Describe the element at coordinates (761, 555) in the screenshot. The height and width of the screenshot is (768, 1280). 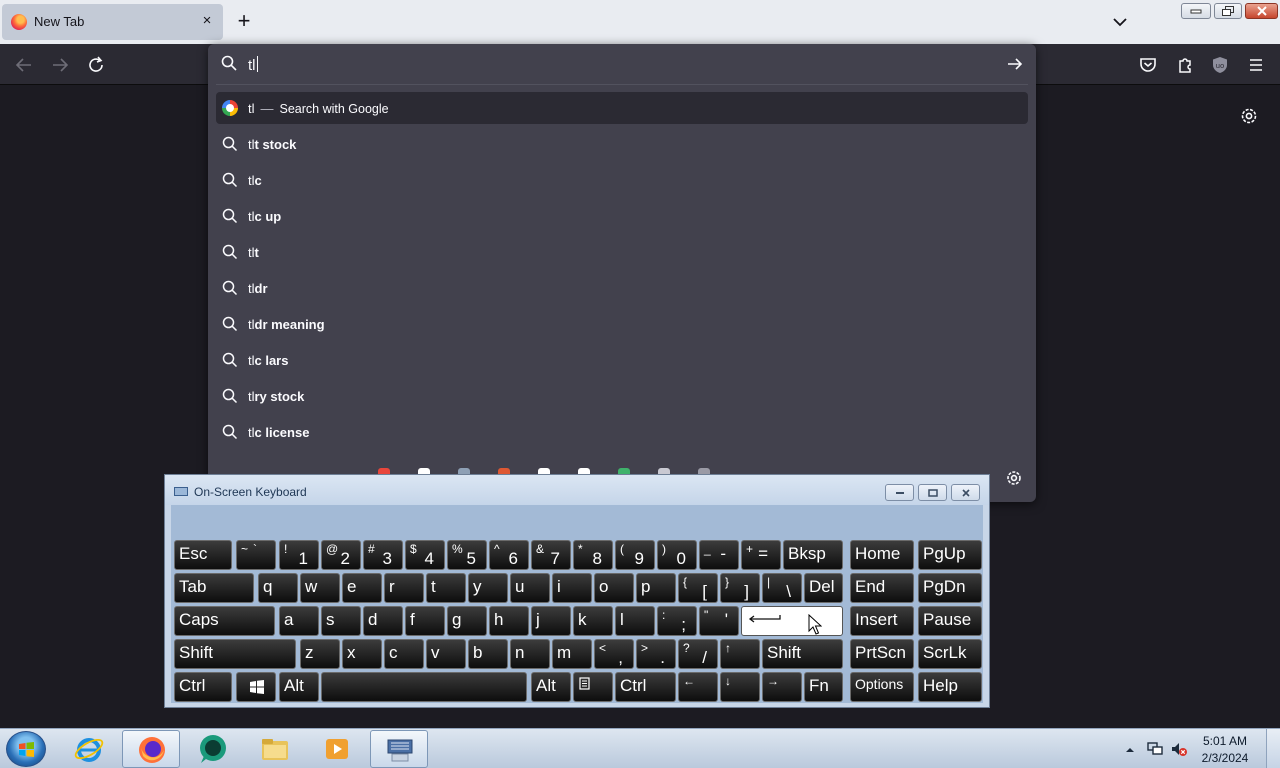
I see `key-equals: + =` at that location.